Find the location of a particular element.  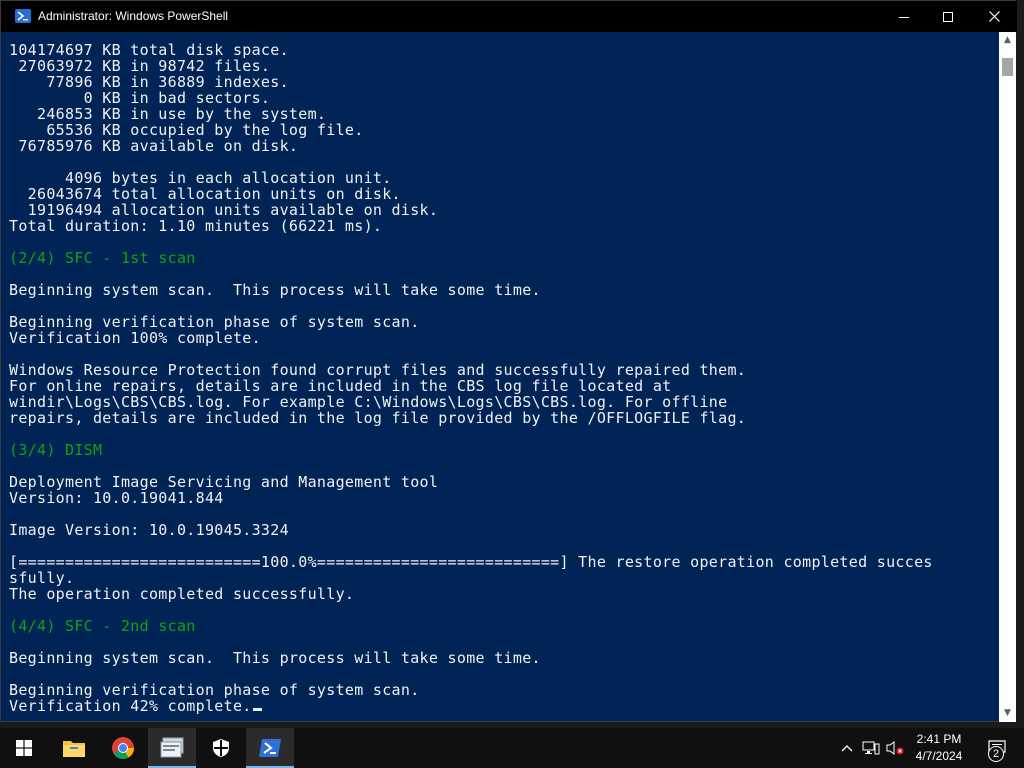

folder-icon is located at coordinates (74, 749).